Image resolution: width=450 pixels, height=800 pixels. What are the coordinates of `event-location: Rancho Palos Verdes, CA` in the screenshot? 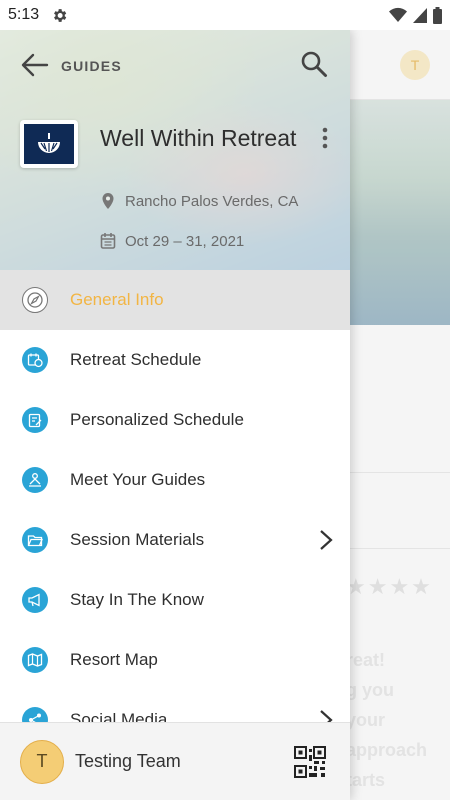 It's located at (200, 201).